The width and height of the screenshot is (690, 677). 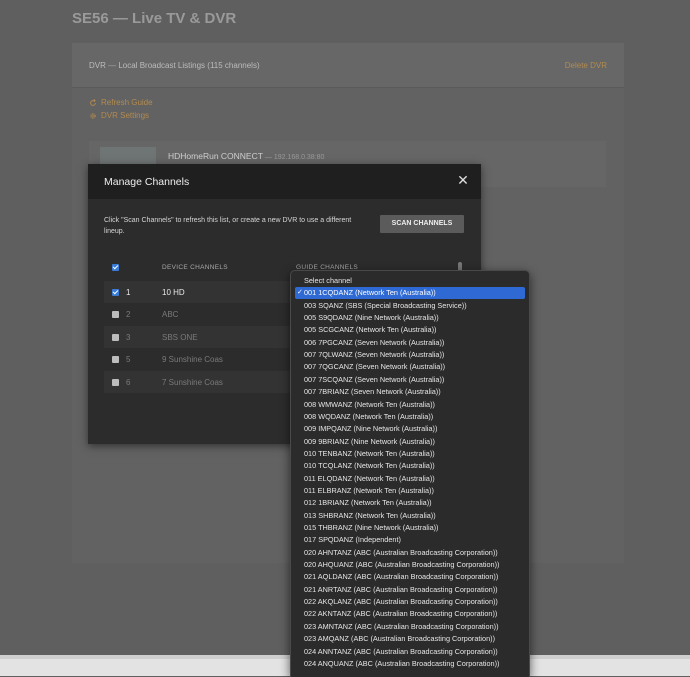 I want to click on dropdown-option: 005 S9QDANZ (Nine Network (Australia)), so click(x=410, y=318).